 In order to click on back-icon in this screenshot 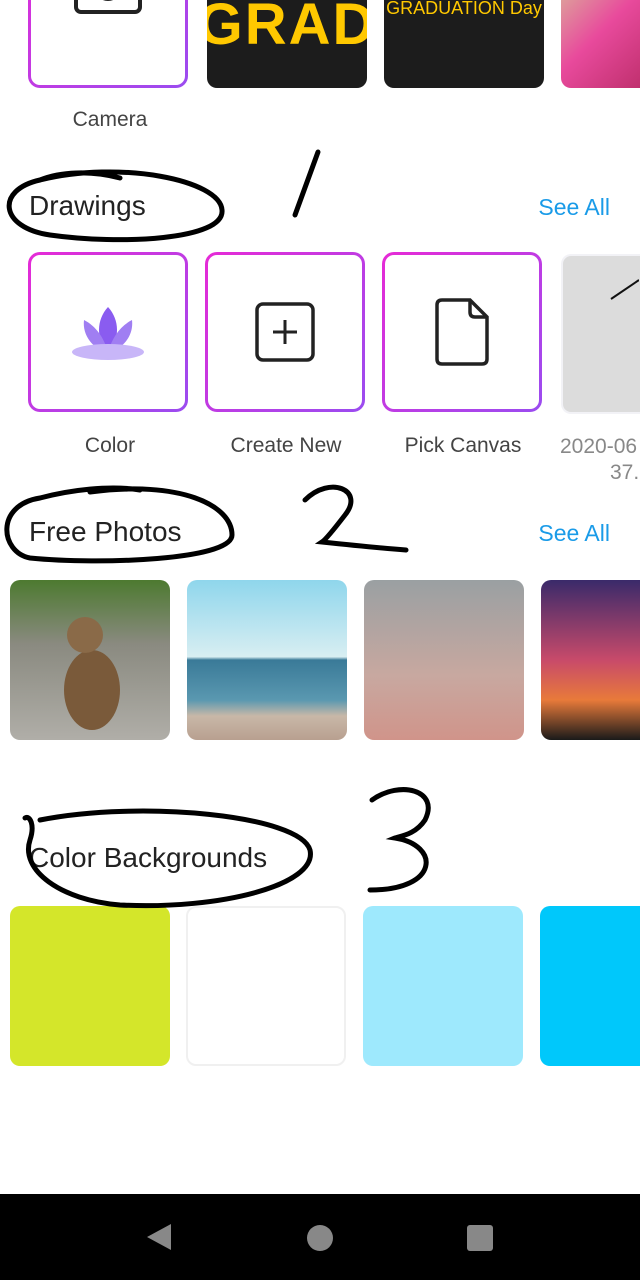, I will do `click(159, 1237)`.